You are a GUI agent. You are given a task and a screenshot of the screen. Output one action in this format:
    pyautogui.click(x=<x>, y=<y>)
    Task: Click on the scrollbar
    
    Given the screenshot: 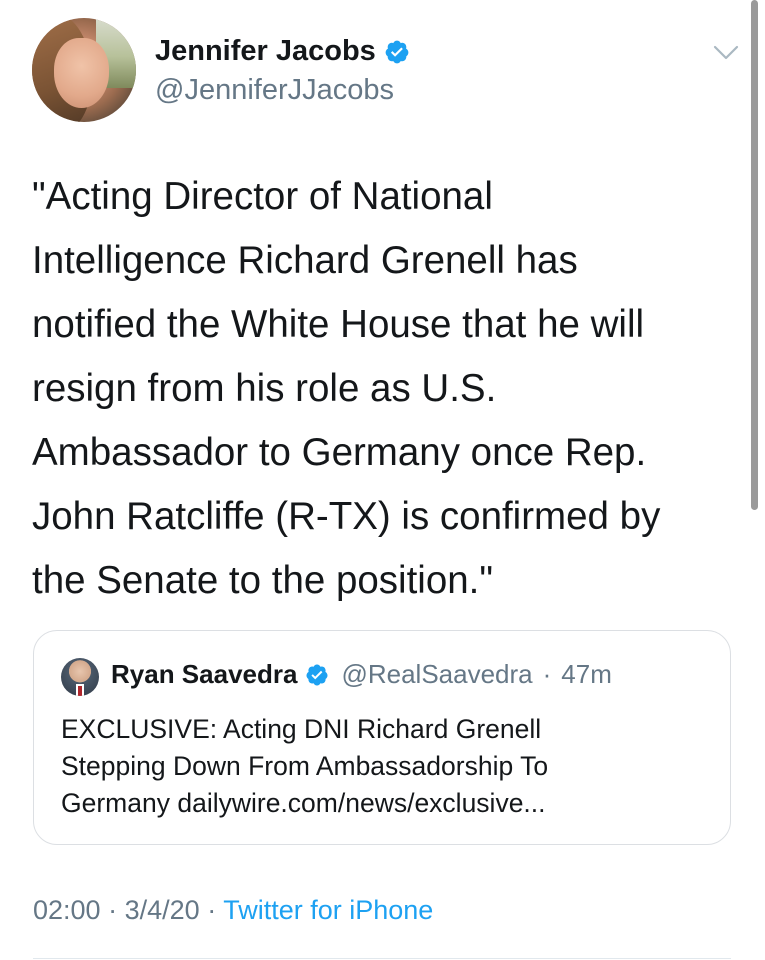 What is the action you would take?
    pyautogui.click(x=754, y=255)
    